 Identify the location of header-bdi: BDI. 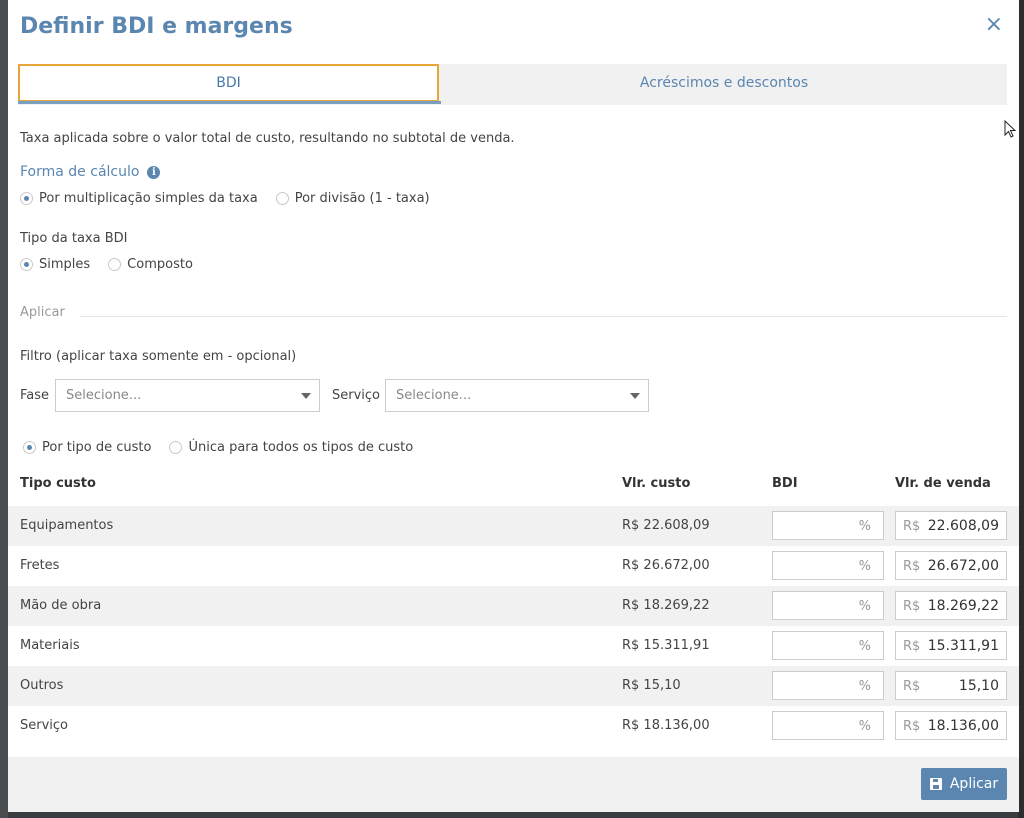
(785, 483).